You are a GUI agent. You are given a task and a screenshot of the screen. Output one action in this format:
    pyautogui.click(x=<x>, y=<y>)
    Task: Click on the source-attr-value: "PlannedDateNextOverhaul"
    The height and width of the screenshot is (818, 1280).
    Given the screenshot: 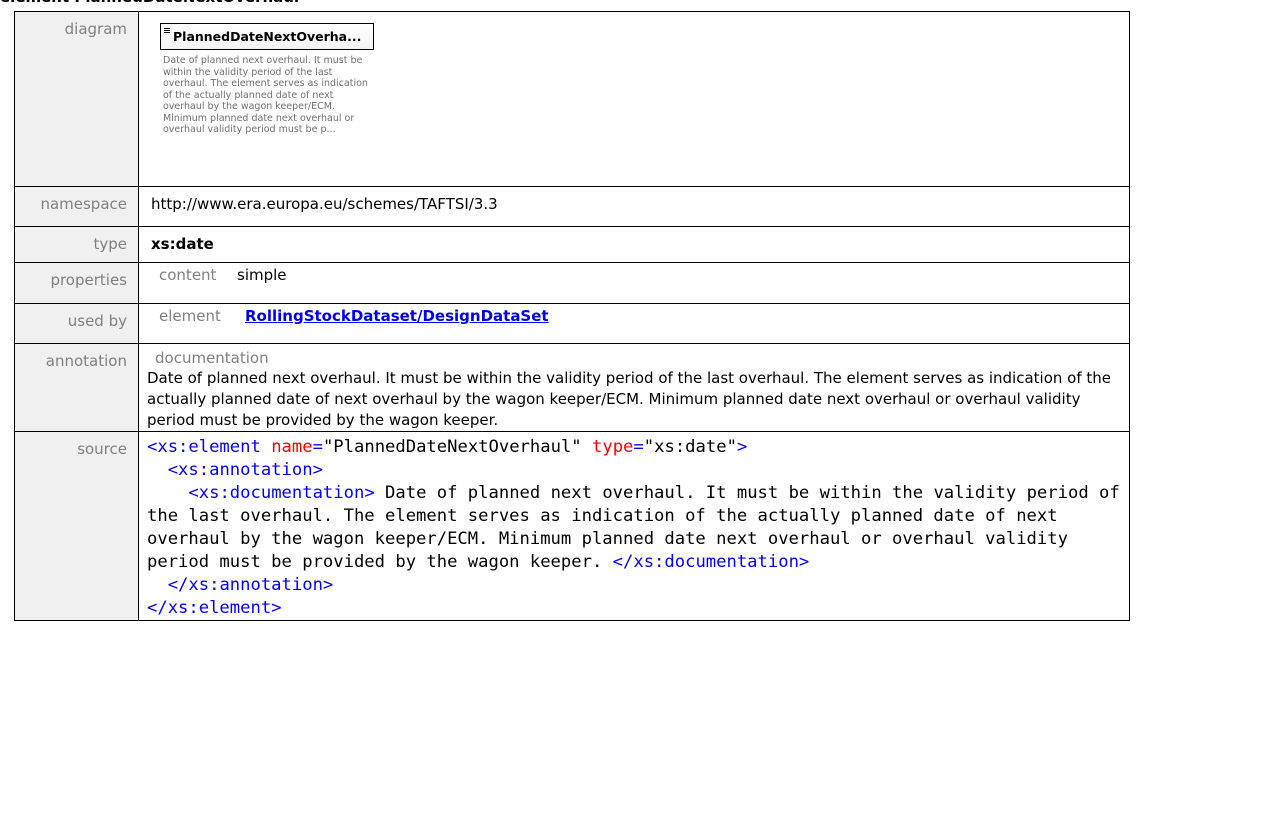 What is the action you would take?
    pyautogui.click(x=452, y=447)
    